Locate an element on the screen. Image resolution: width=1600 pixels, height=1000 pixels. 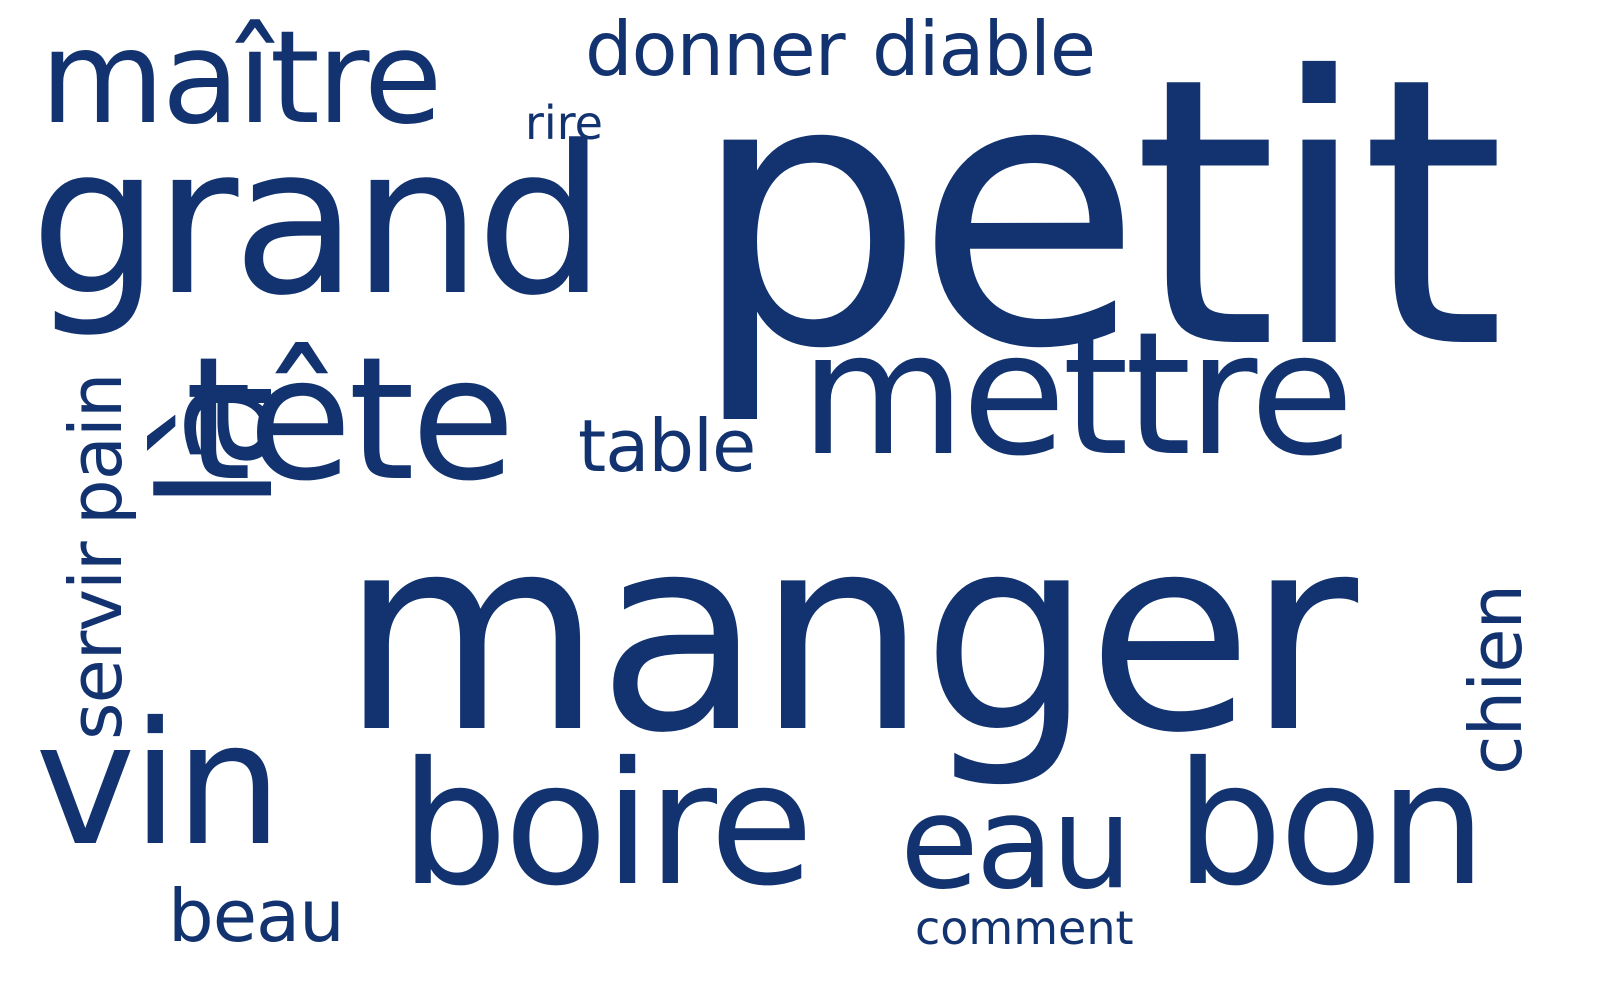
word-mettre: mettre is located at coordinates (1077, 395).